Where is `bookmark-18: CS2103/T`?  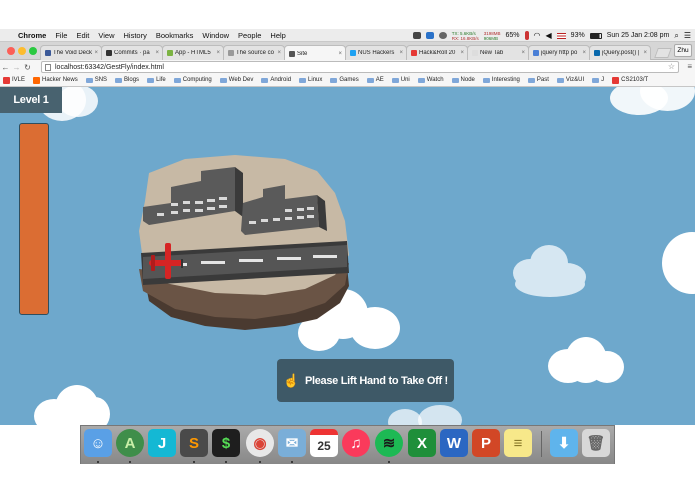
bookmark-18: CS2103/T is located at coordinates (630, 80).